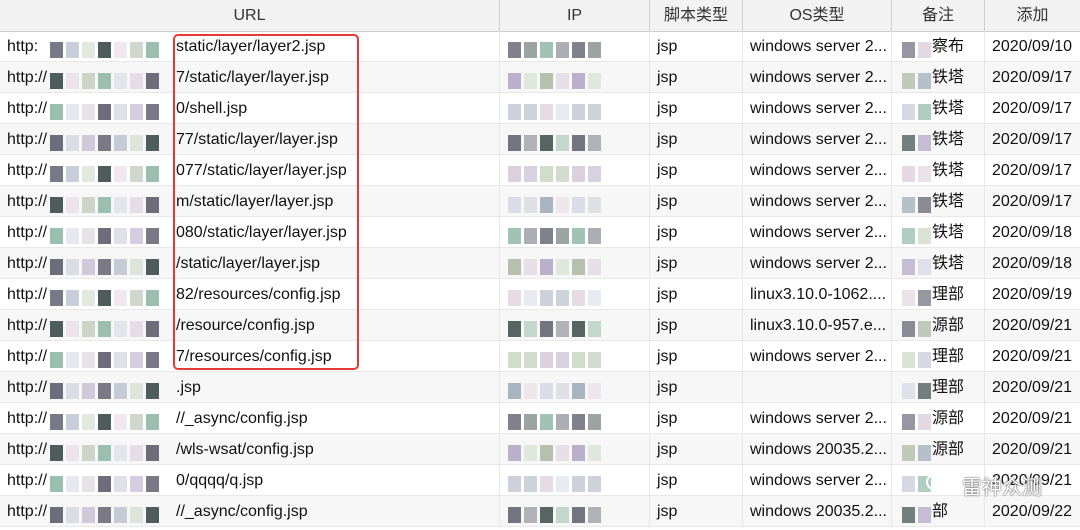  What do you see at coordinates (250, 480) in the screenshot?
I see `url-cell: http:// 0/qqqq/q.jsp` at bounding box center [250, 480].